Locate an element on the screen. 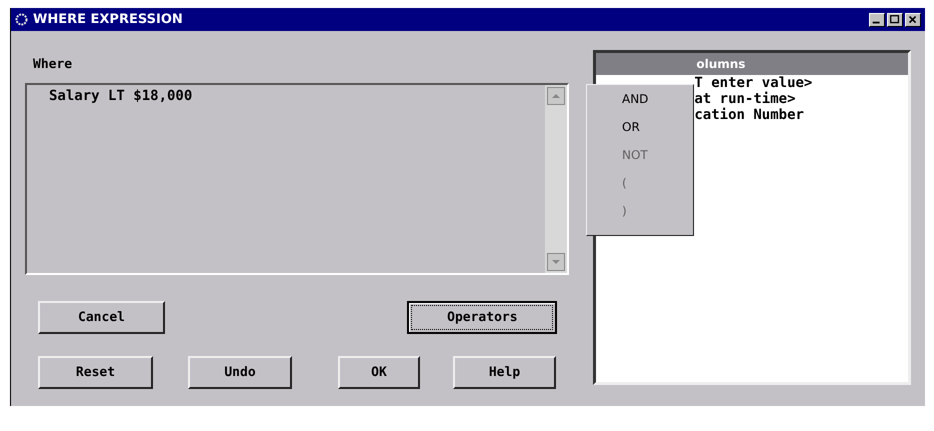 The image size is (934, 431). minimize-icon is located at coordinates (877, 19).